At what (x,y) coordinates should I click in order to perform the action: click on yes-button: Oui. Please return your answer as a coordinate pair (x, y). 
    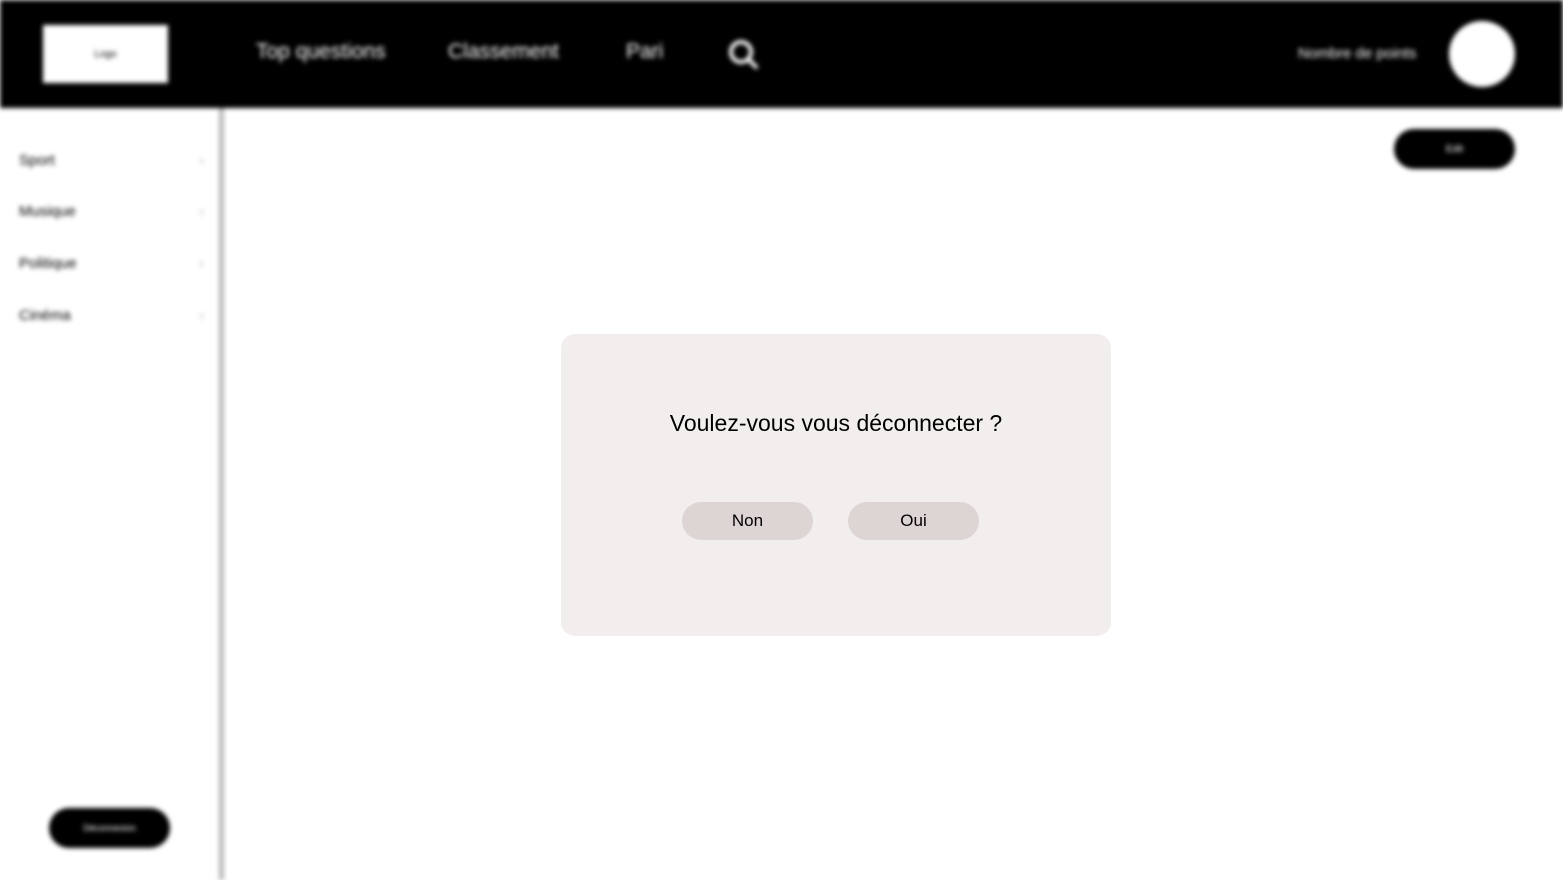
    Looking at the image, I should click on (913, 521).